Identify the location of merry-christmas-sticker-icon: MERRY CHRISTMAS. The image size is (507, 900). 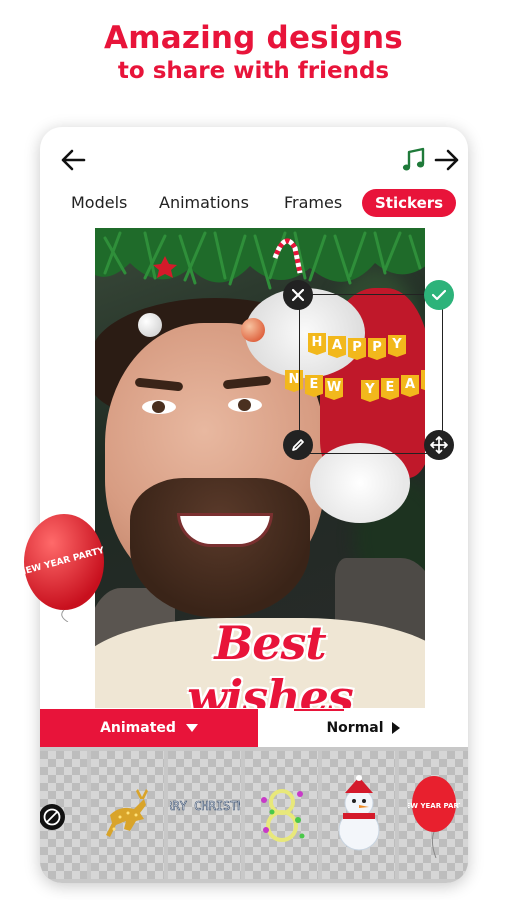
(205, 806).